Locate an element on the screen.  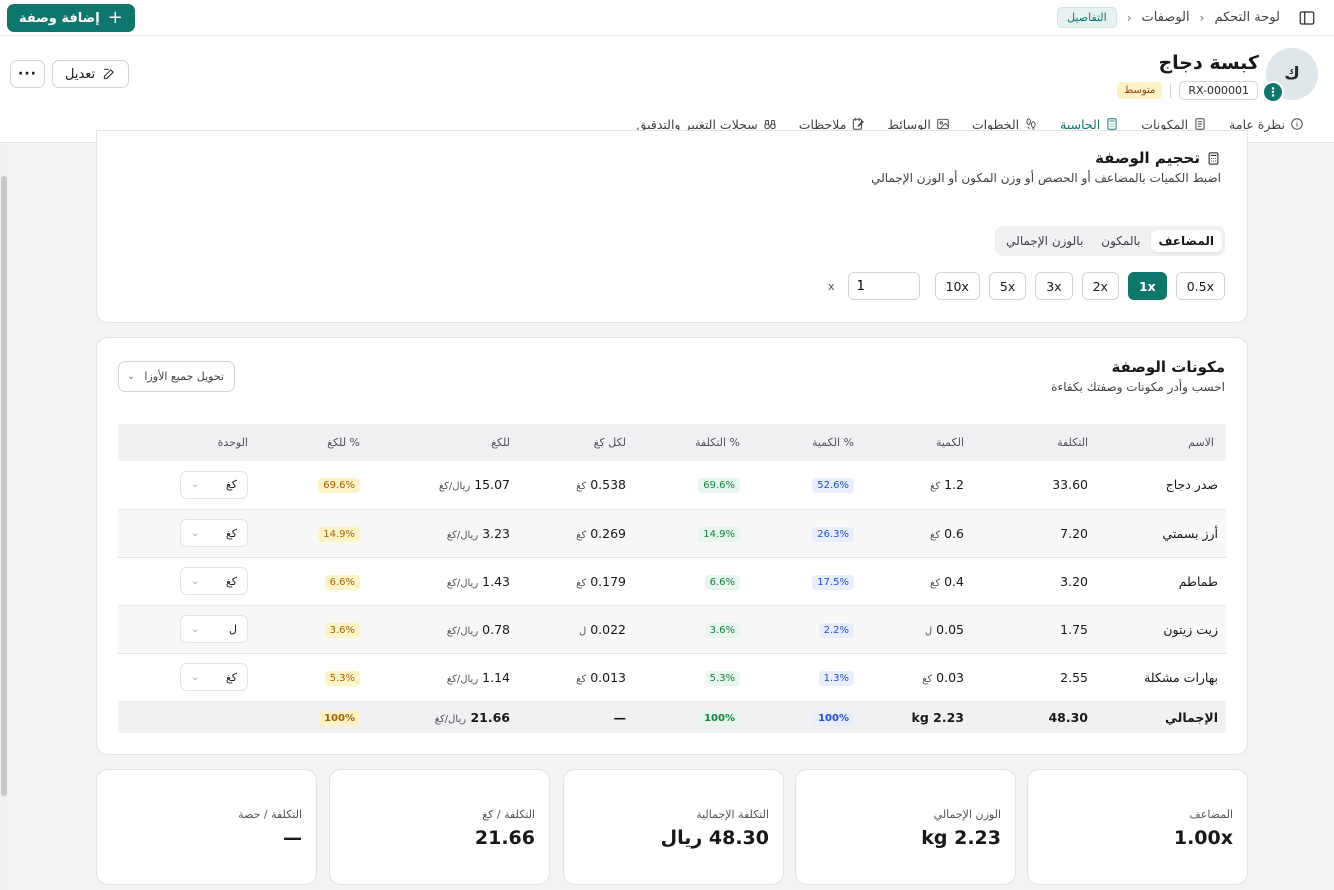
kg-pct-cell: 14.9% is located at coordinates (312, 533).